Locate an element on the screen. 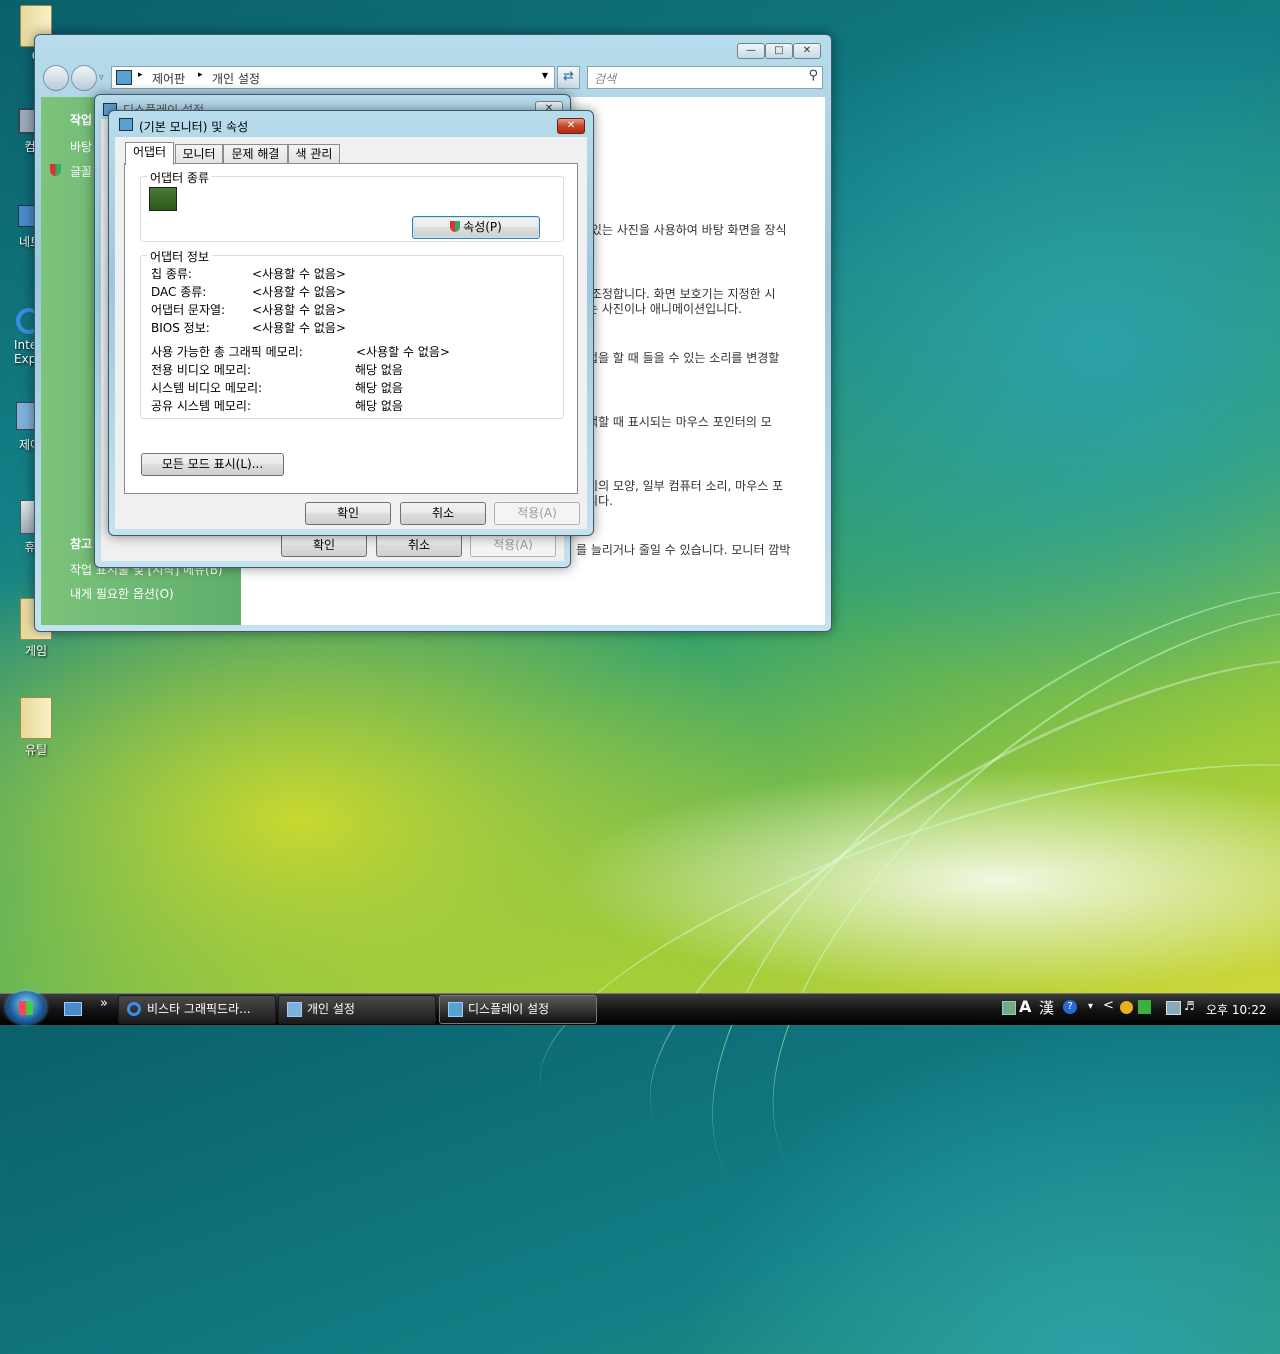 The width and height of the screenshot is (1280, 1354). close-icon: ✕ is located at coordinates (571, 125).